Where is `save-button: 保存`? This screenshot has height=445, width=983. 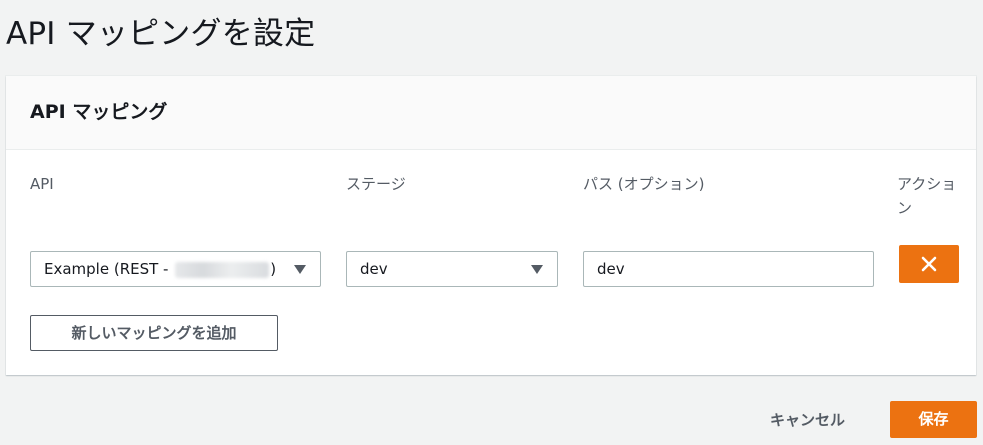 save-button: 保存 is located at coordinates (933, 419).